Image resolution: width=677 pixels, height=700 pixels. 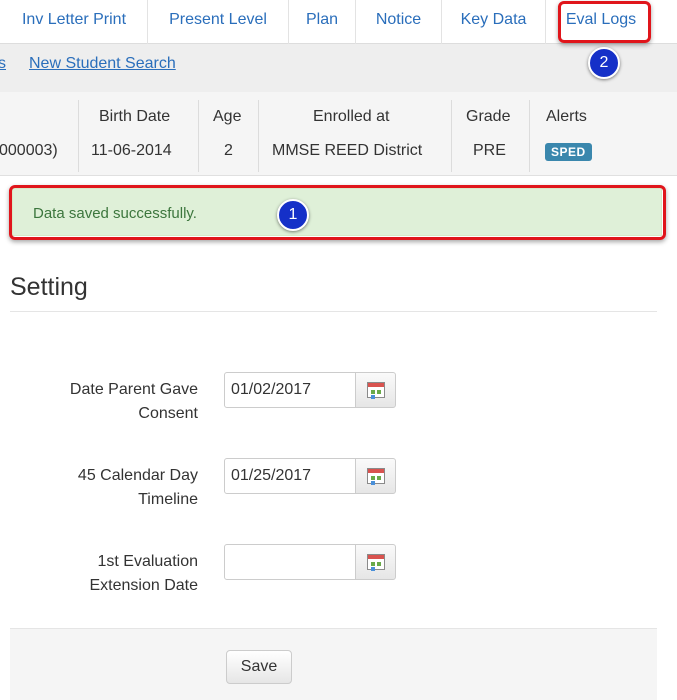 I want to click on sub-nav: s New Student Search, so click(x=338, y=68).